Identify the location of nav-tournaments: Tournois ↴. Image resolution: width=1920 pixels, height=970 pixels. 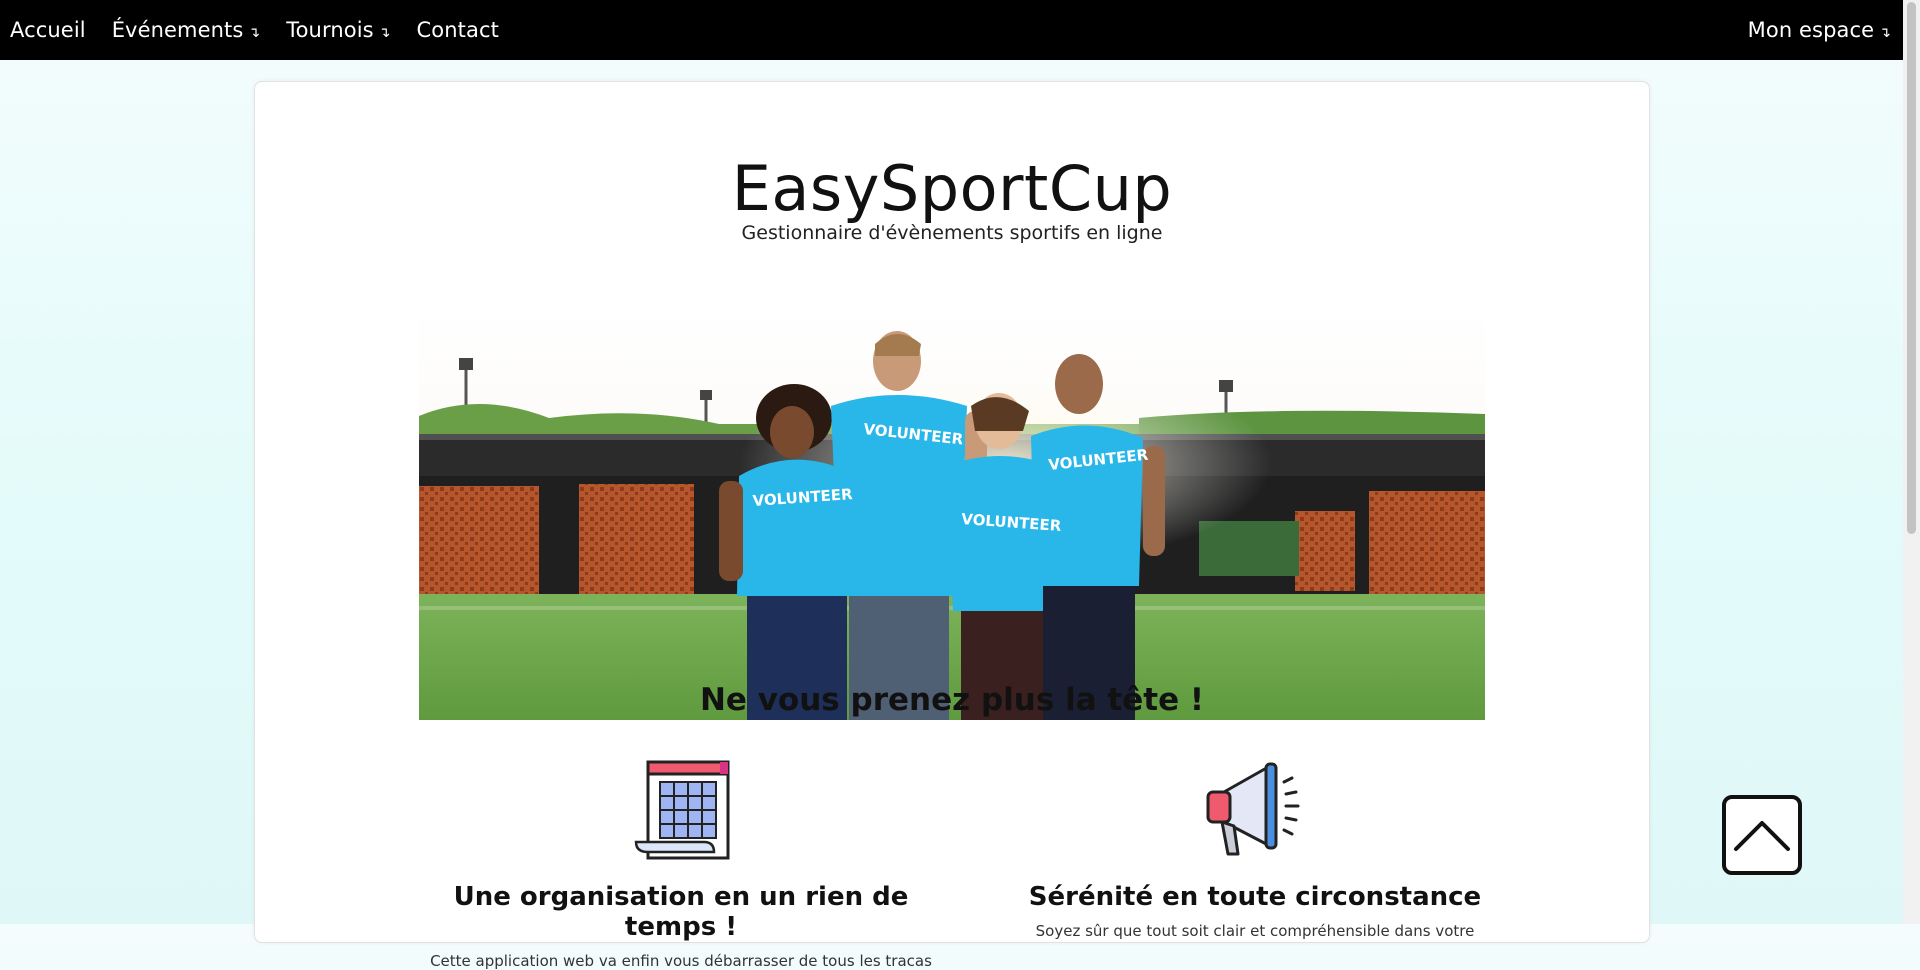
(338, 30).